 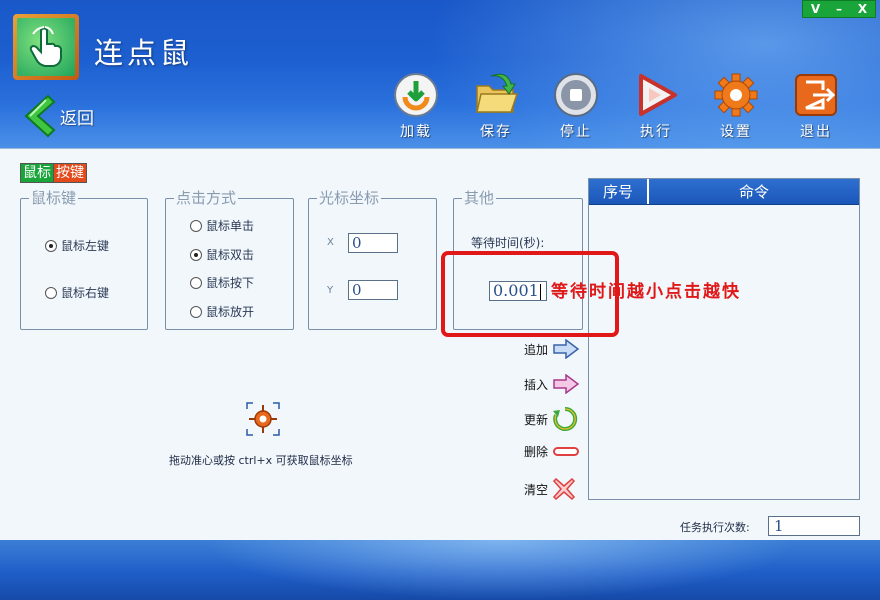 I want to click on restore-button: V, so click(x=815, y=9).